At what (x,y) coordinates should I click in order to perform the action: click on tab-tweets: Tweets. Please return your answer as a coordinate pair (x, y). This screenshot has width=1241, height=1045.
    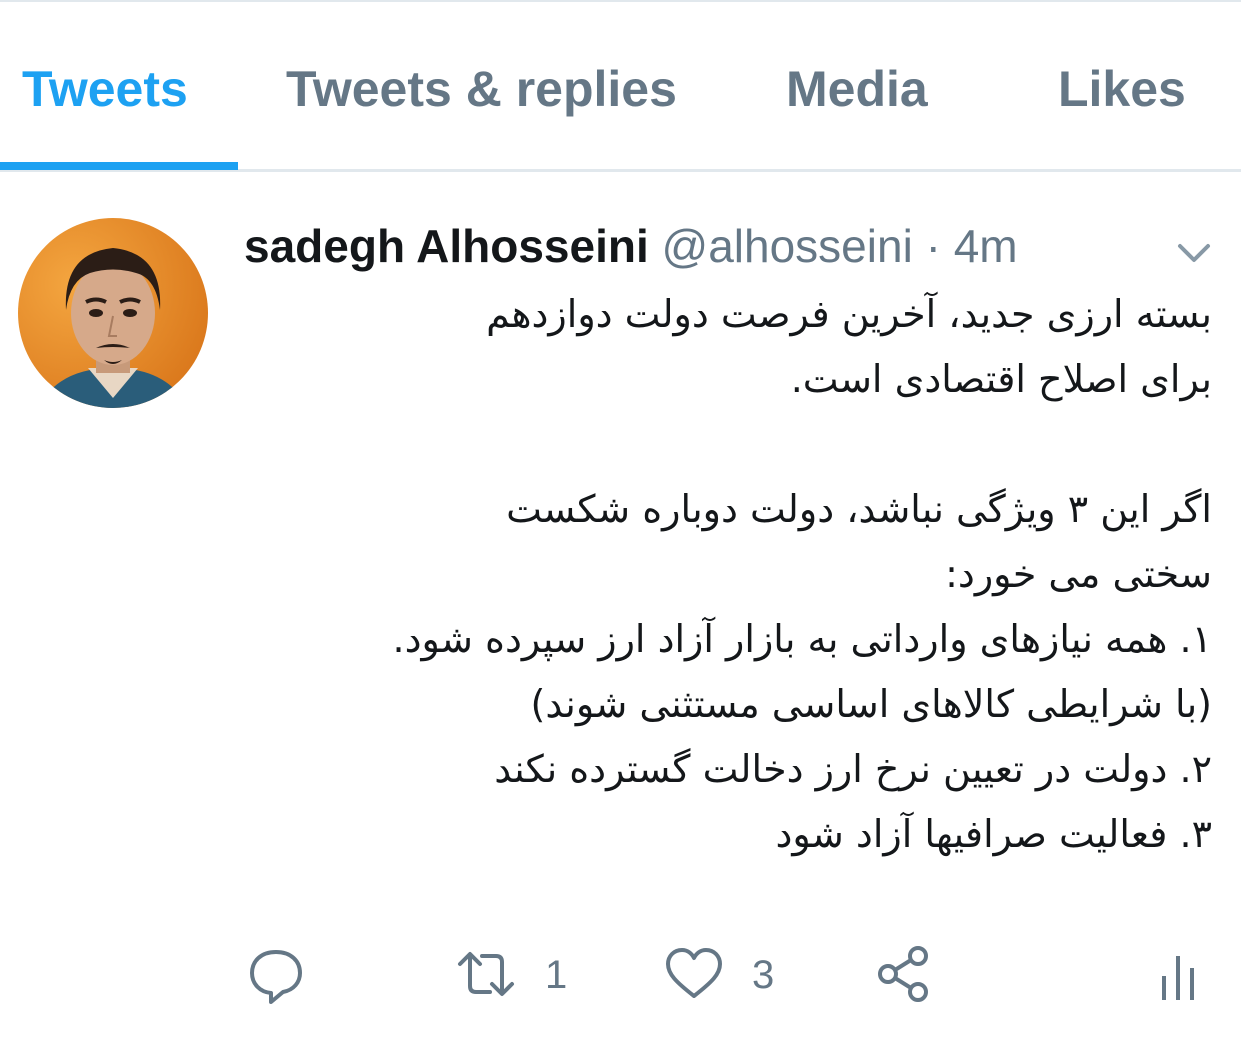
    Looking at the image, I should click on (105, 89).